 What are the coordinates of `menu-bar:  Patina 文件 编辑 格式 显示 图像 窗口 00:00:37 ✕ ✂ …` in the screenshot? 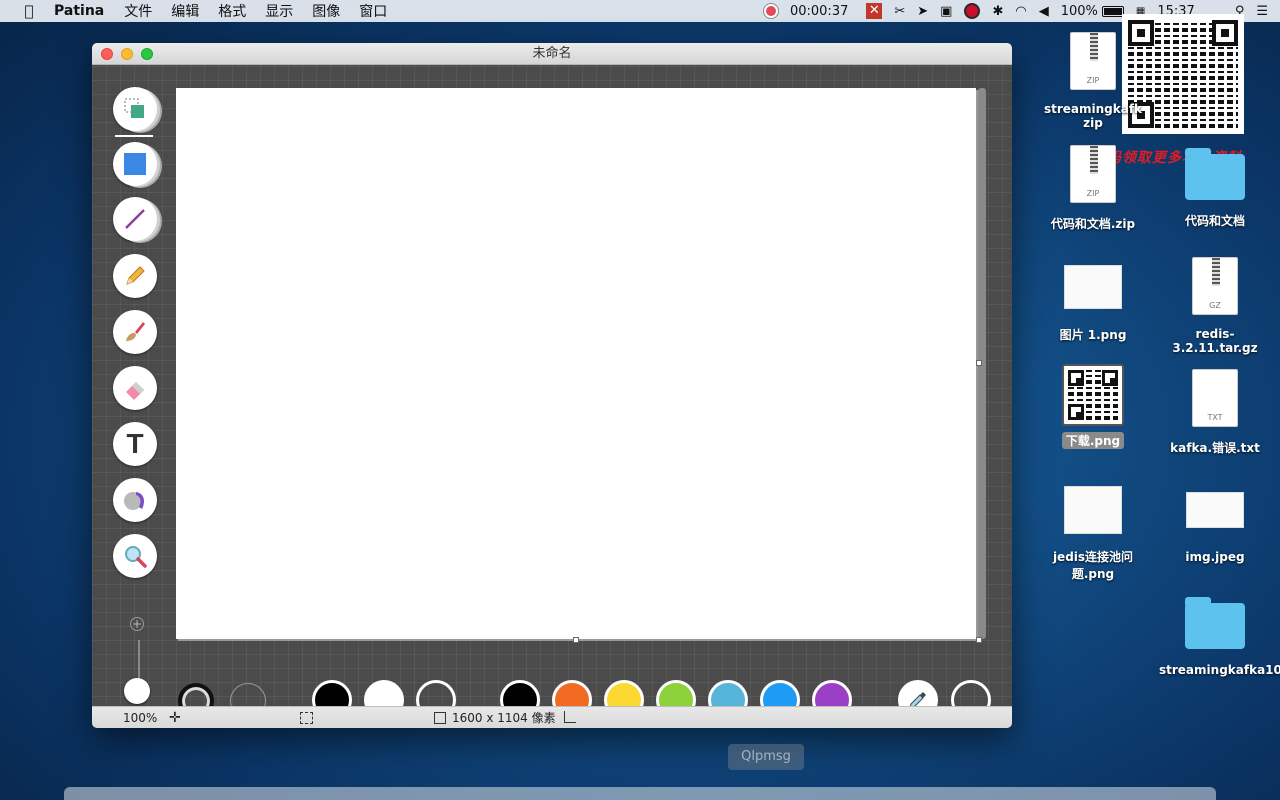 It's located at (640, 11).